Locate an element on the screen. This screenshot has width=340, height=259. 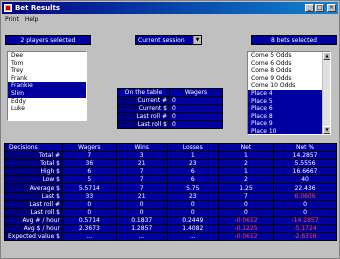
results-cell: 0.5714 is located at coordinates (89, 220).